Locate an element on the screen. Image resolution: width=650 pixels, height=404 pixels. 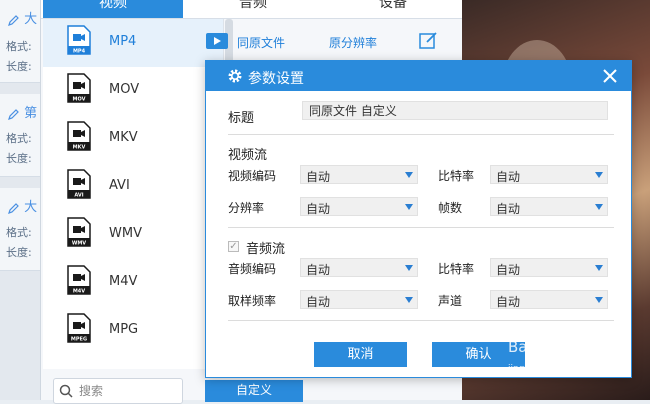
channel-select: 自动 is located at coordinates (549, 299).